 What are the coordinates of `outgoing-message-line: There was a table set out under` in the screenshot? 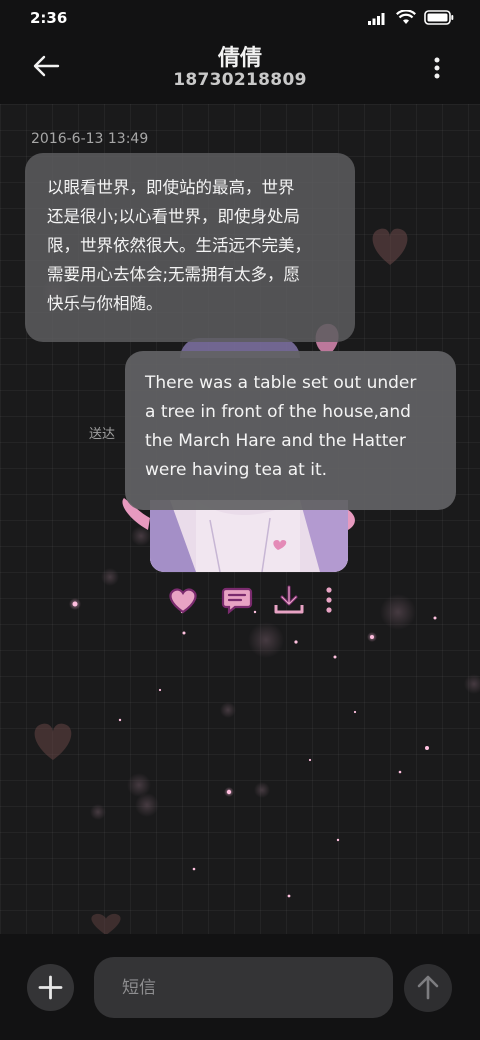 It's located at (281, 383).